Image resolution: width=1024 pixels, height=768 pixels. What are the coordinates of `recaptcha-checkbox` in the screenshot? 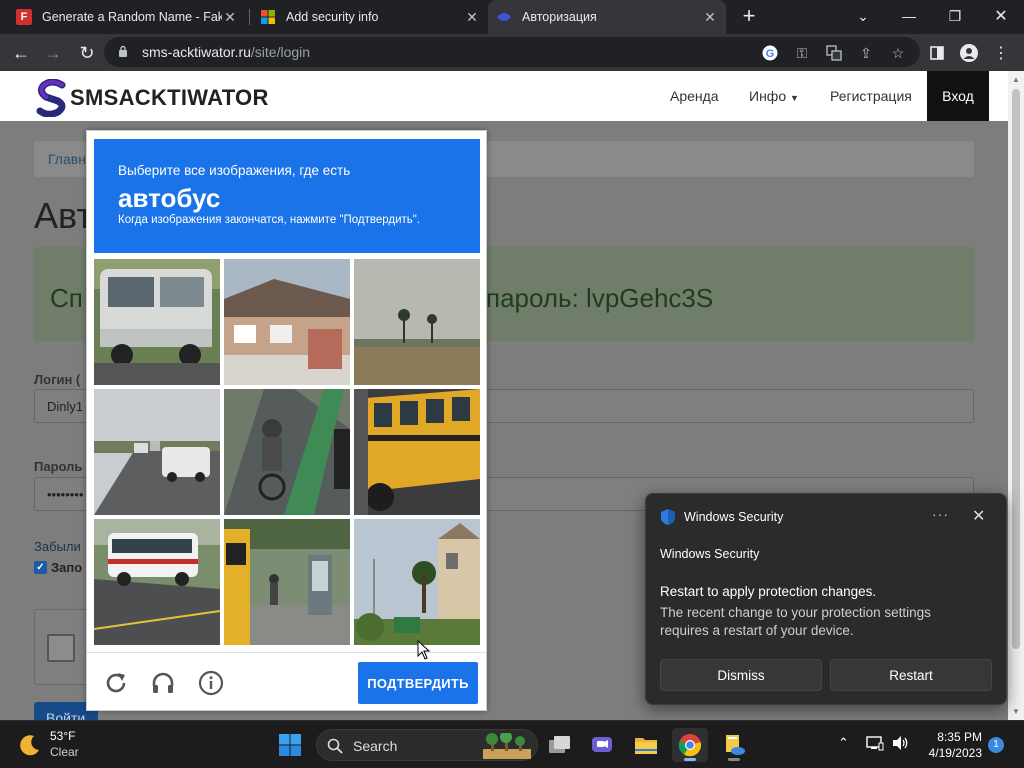 It's located at (61, 648).